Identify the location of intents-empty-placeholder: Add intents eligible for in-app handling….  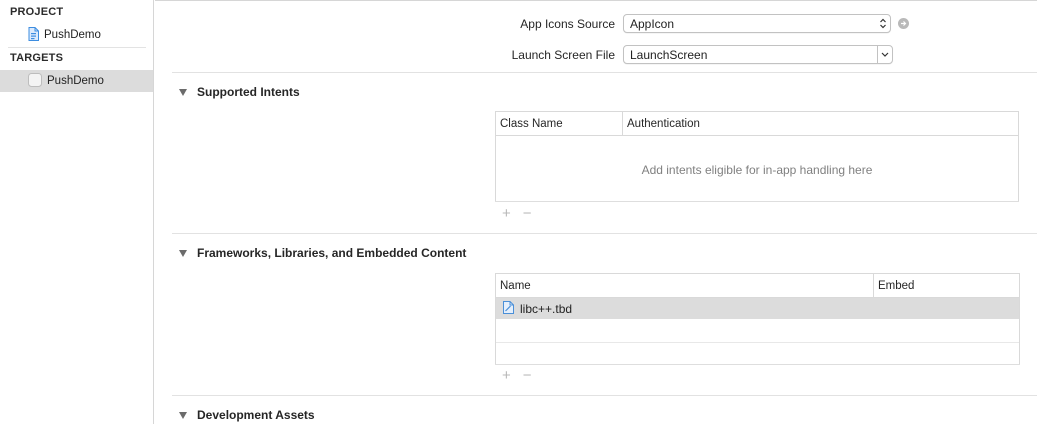
(757, 170).